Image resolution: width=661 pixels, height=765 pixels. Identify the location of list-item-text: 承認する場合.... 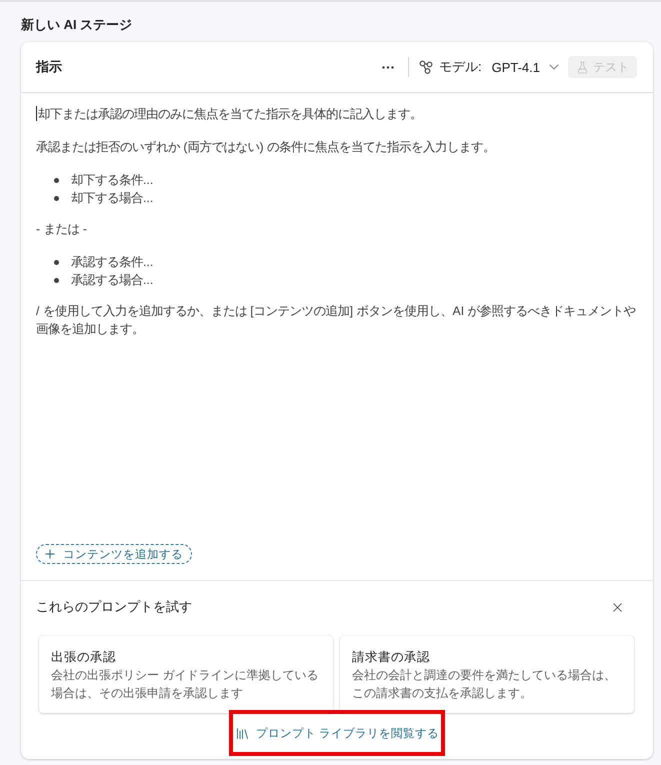
(112, 280).